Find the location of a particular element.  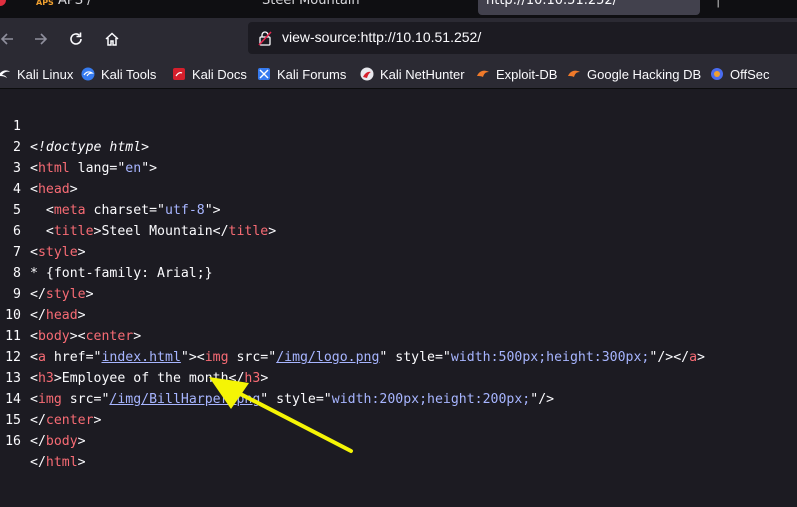

source-line: 6 <style> is located at coordinates (49, 242).